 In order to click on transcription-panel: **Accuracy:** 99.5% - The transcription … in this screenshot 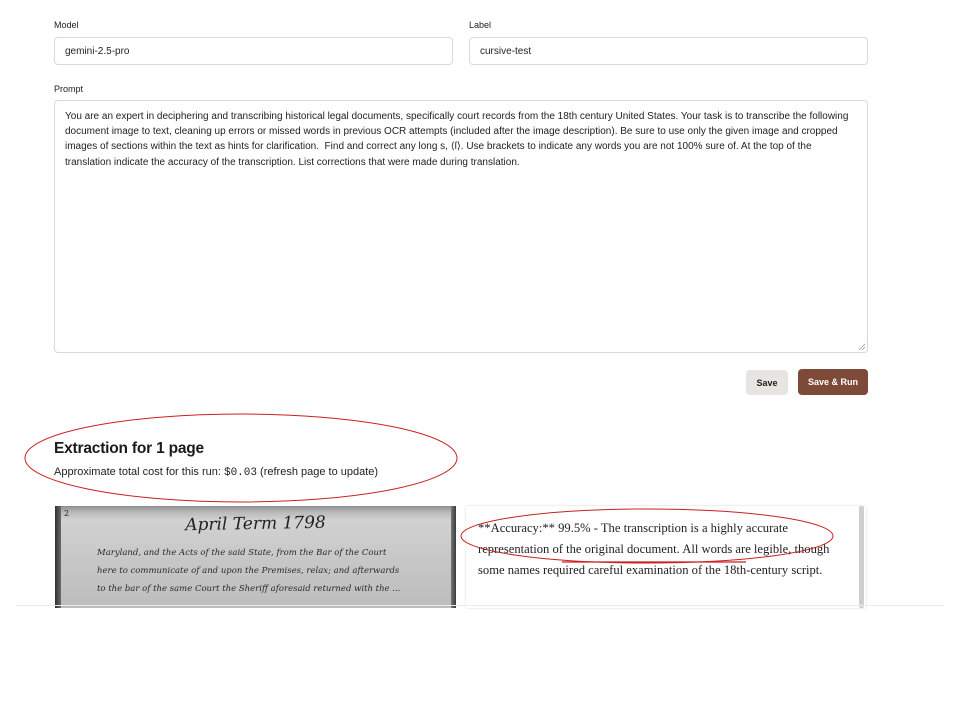, I will do `click(666, 557)`.